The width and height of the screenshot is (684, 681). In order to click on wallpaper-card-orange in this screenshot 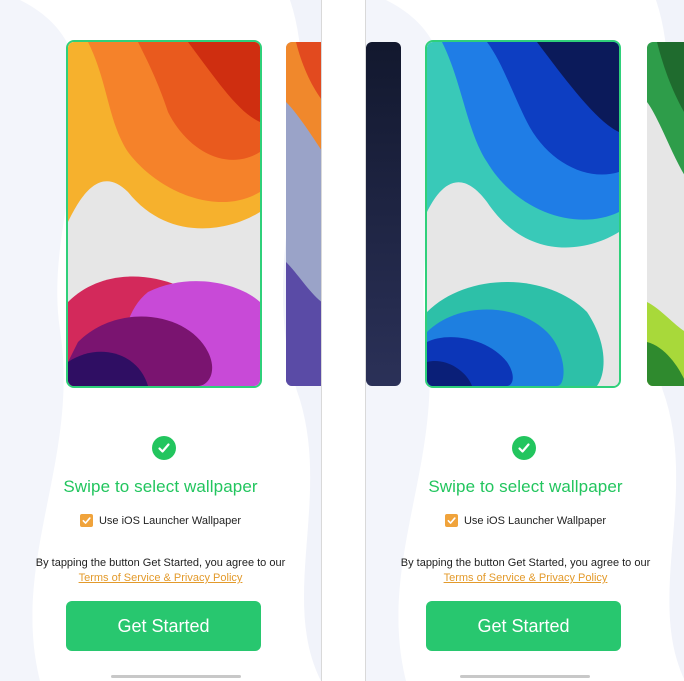, I will do `click(164, 214)`.